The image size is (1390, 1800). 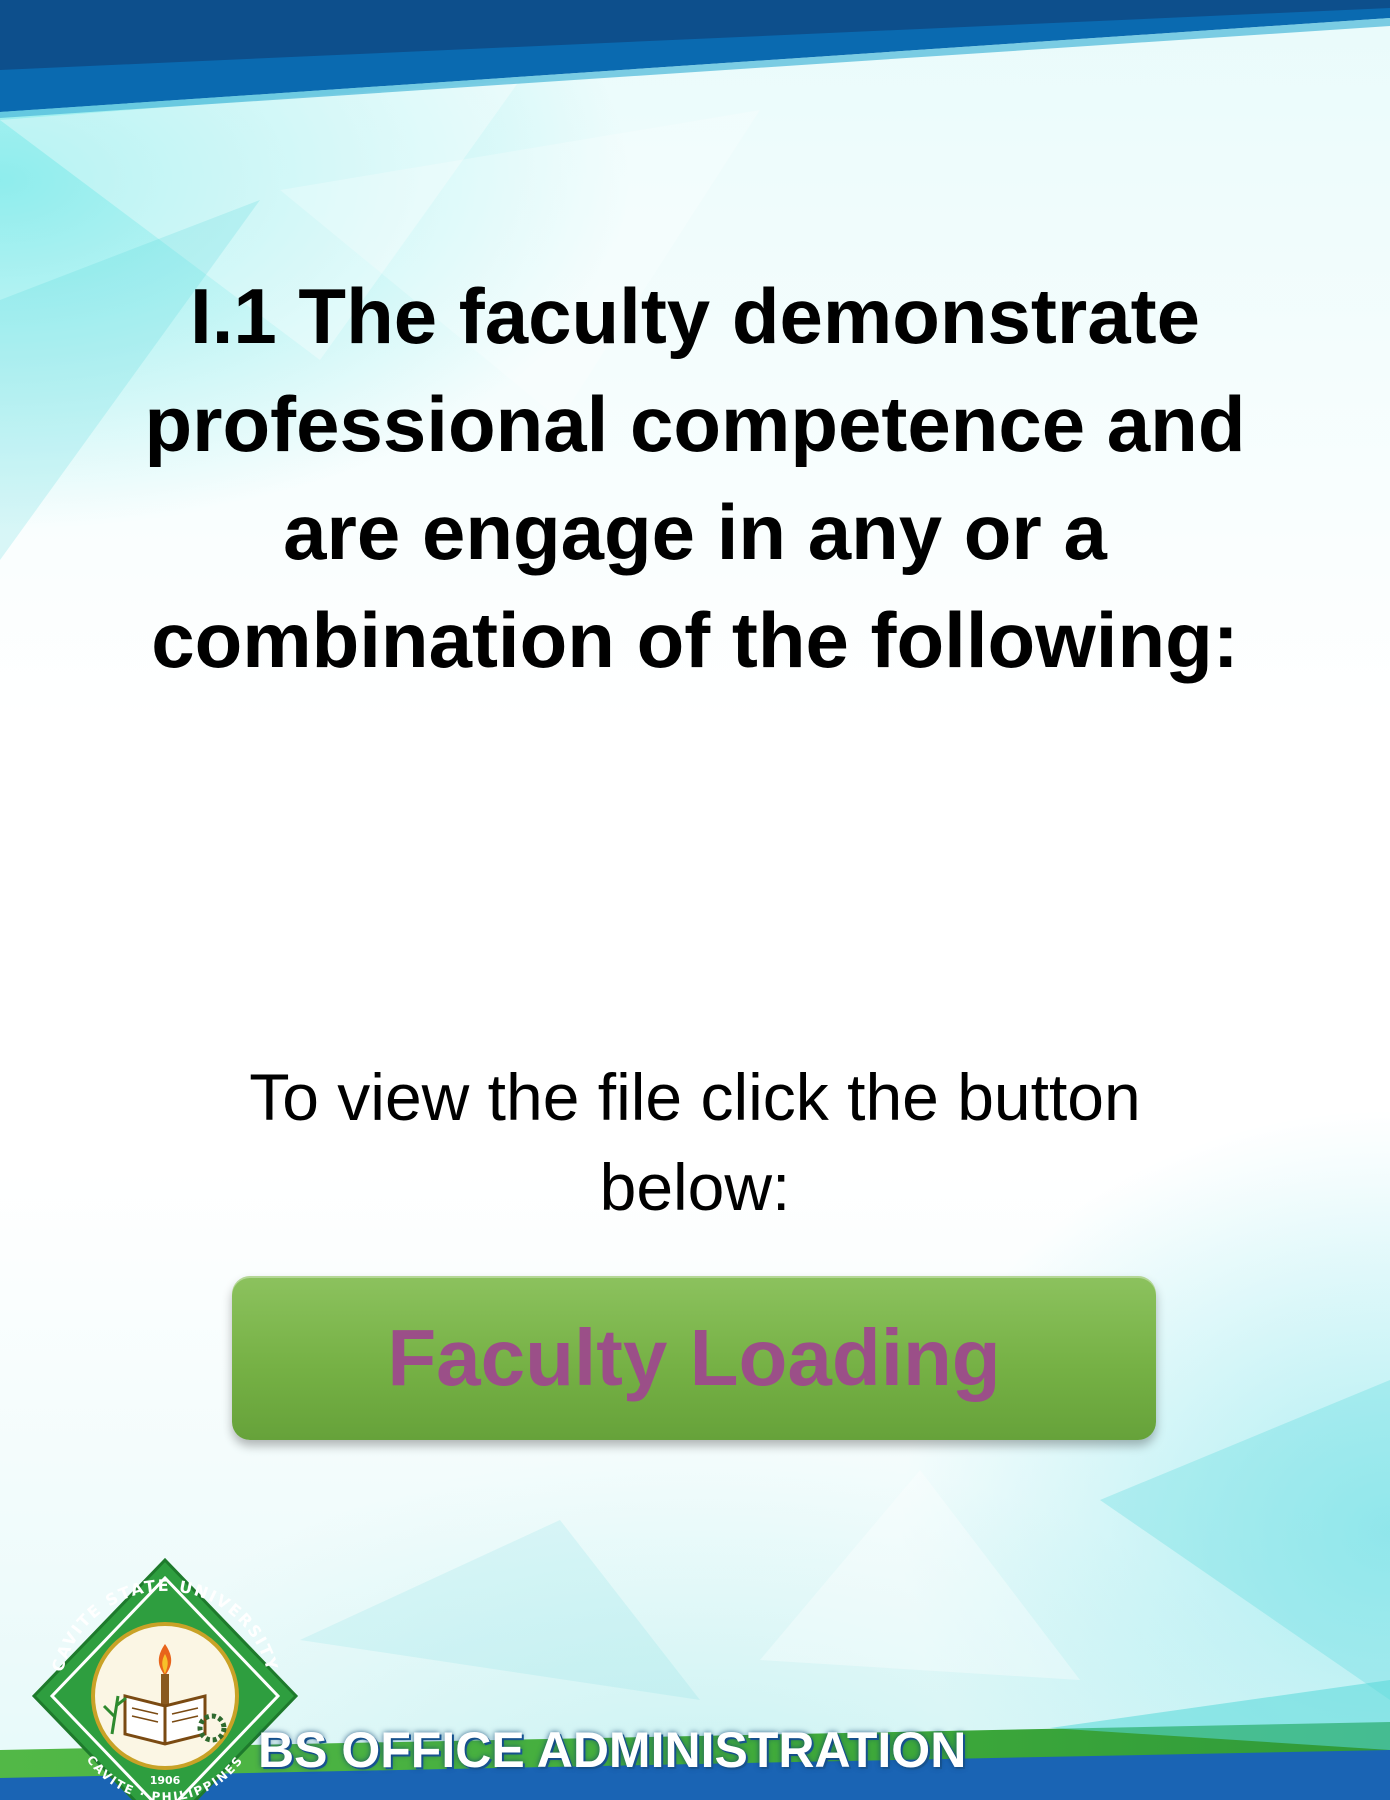 I want to click on seal-year: 1906, so click(x=165, y=1780).